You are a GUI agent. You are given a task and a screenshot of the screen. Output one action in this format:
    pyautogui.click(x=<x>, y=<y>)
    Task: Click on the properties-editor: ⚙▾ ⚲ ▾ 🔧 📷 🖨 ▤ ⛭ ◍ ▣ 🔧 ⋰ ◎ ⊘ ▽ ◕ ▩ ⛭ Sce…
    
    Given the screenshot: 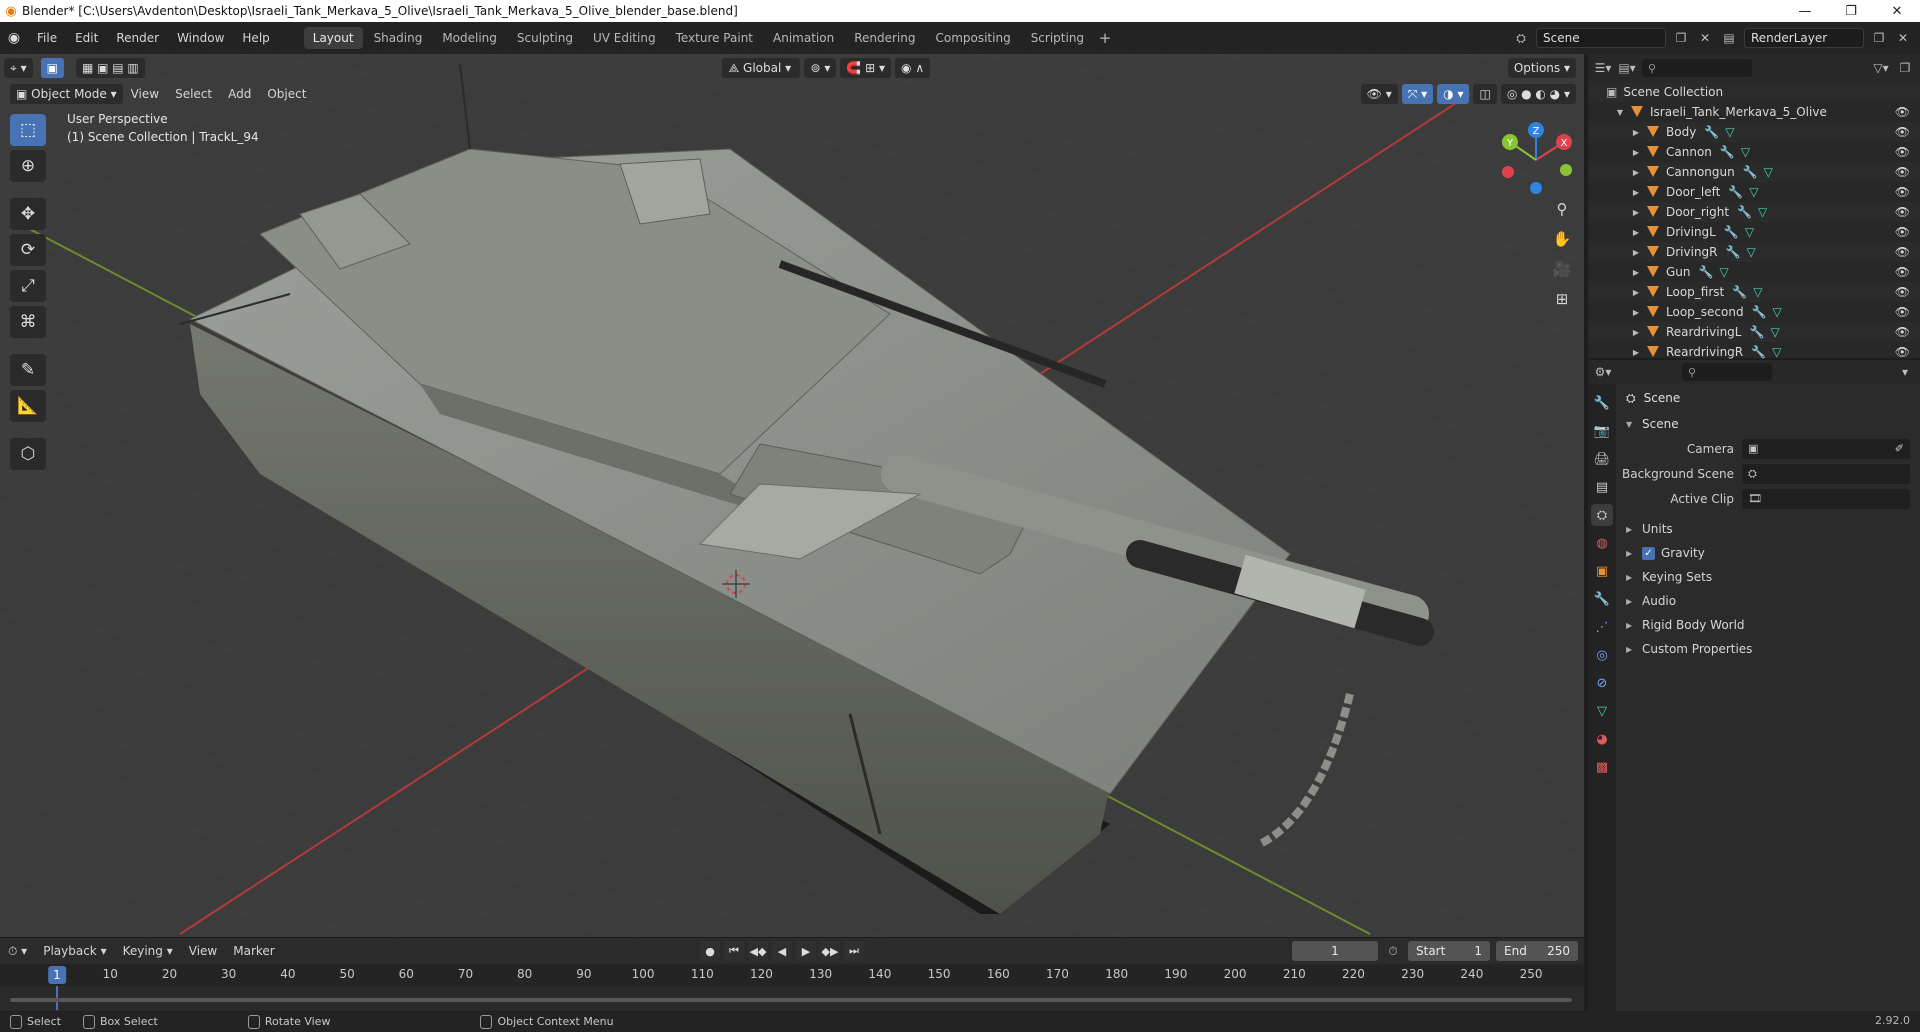 What is the action you would take?
    pyautogui.click(x=1754, y=685)
    